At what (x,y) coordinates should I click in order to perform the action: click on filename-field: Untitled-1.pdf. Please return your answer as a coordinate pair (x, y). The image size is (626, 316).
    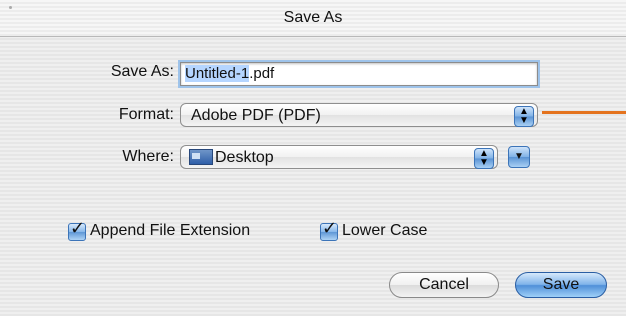
    Looking at the image, I should click on (359, 74).